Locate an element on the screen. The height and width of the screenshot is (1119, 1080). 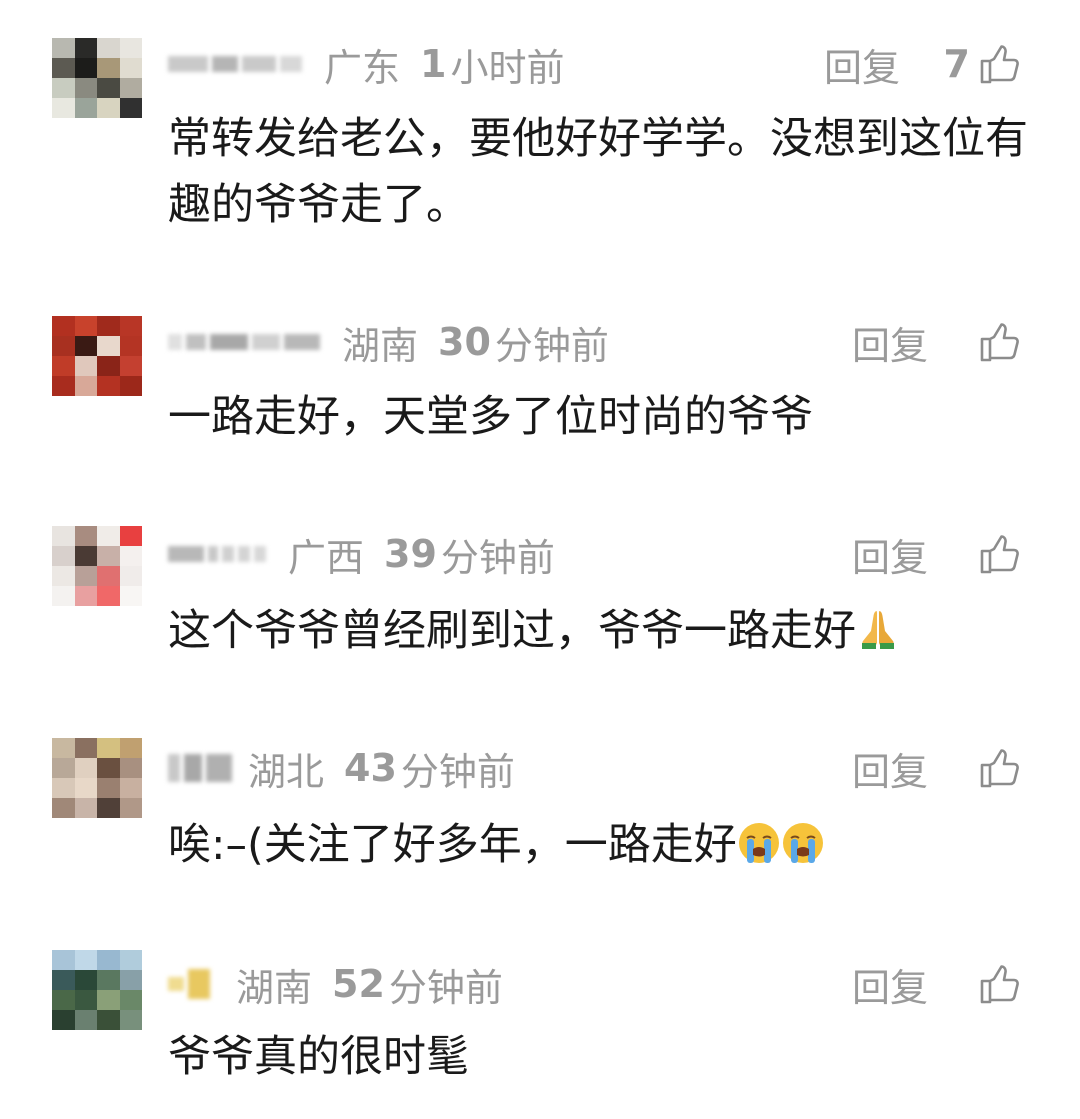
comment-region: 广东 is located at coordinates (362, 67).